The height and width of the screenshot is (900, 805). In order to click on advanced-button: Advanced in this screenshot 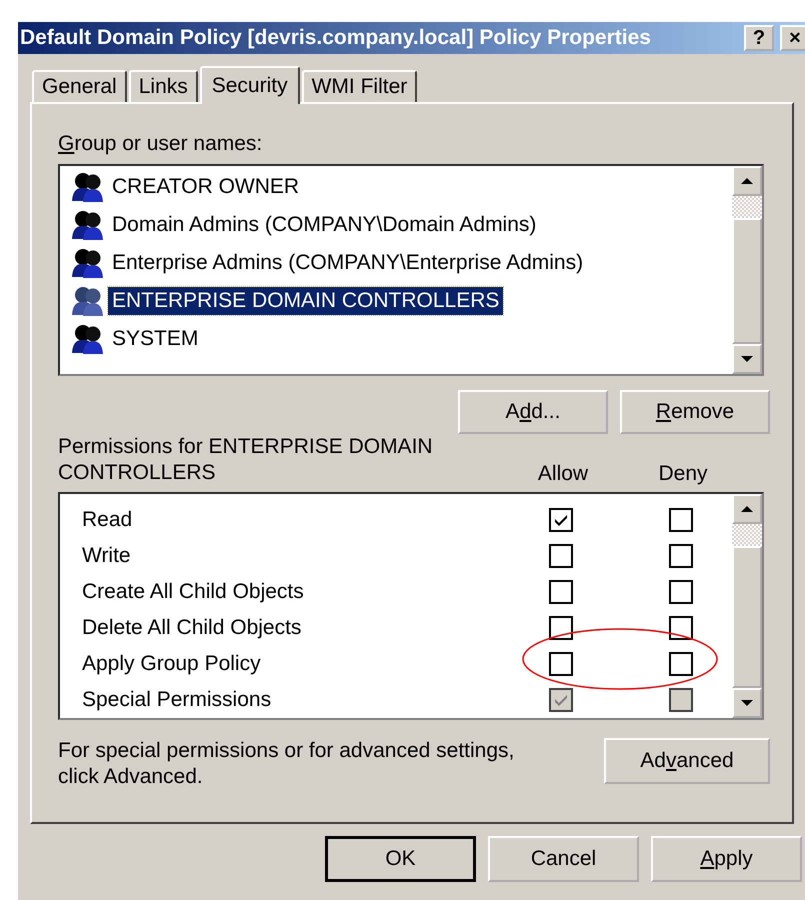, I will do `click(687, 761)`.